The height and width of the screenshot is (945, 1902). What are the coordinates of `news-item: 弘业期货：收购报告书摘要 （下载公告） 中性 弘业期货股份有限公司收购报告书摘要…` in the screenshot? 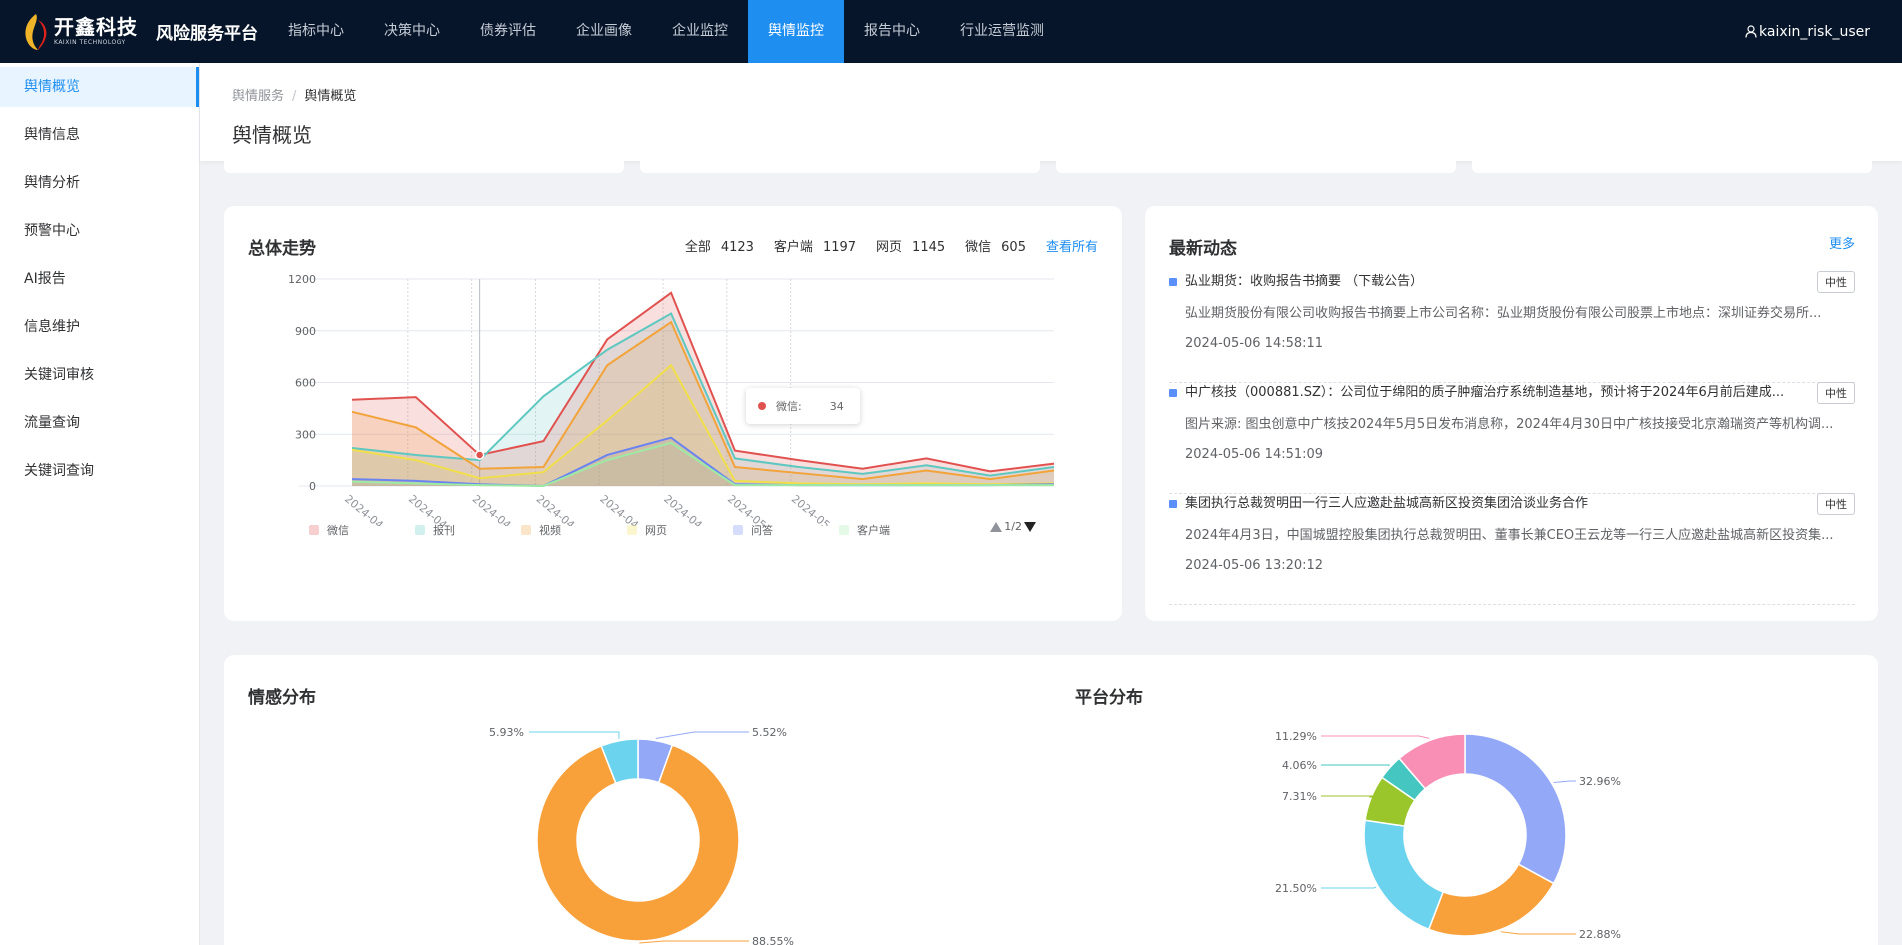 It's located at (1512, 327).